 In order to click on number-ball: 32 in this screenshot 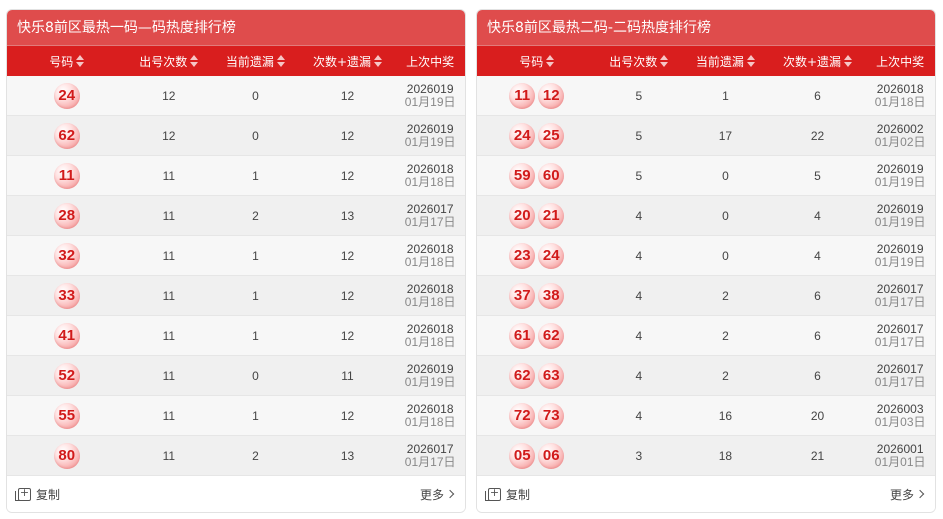, I will do `click(66, 255)`.